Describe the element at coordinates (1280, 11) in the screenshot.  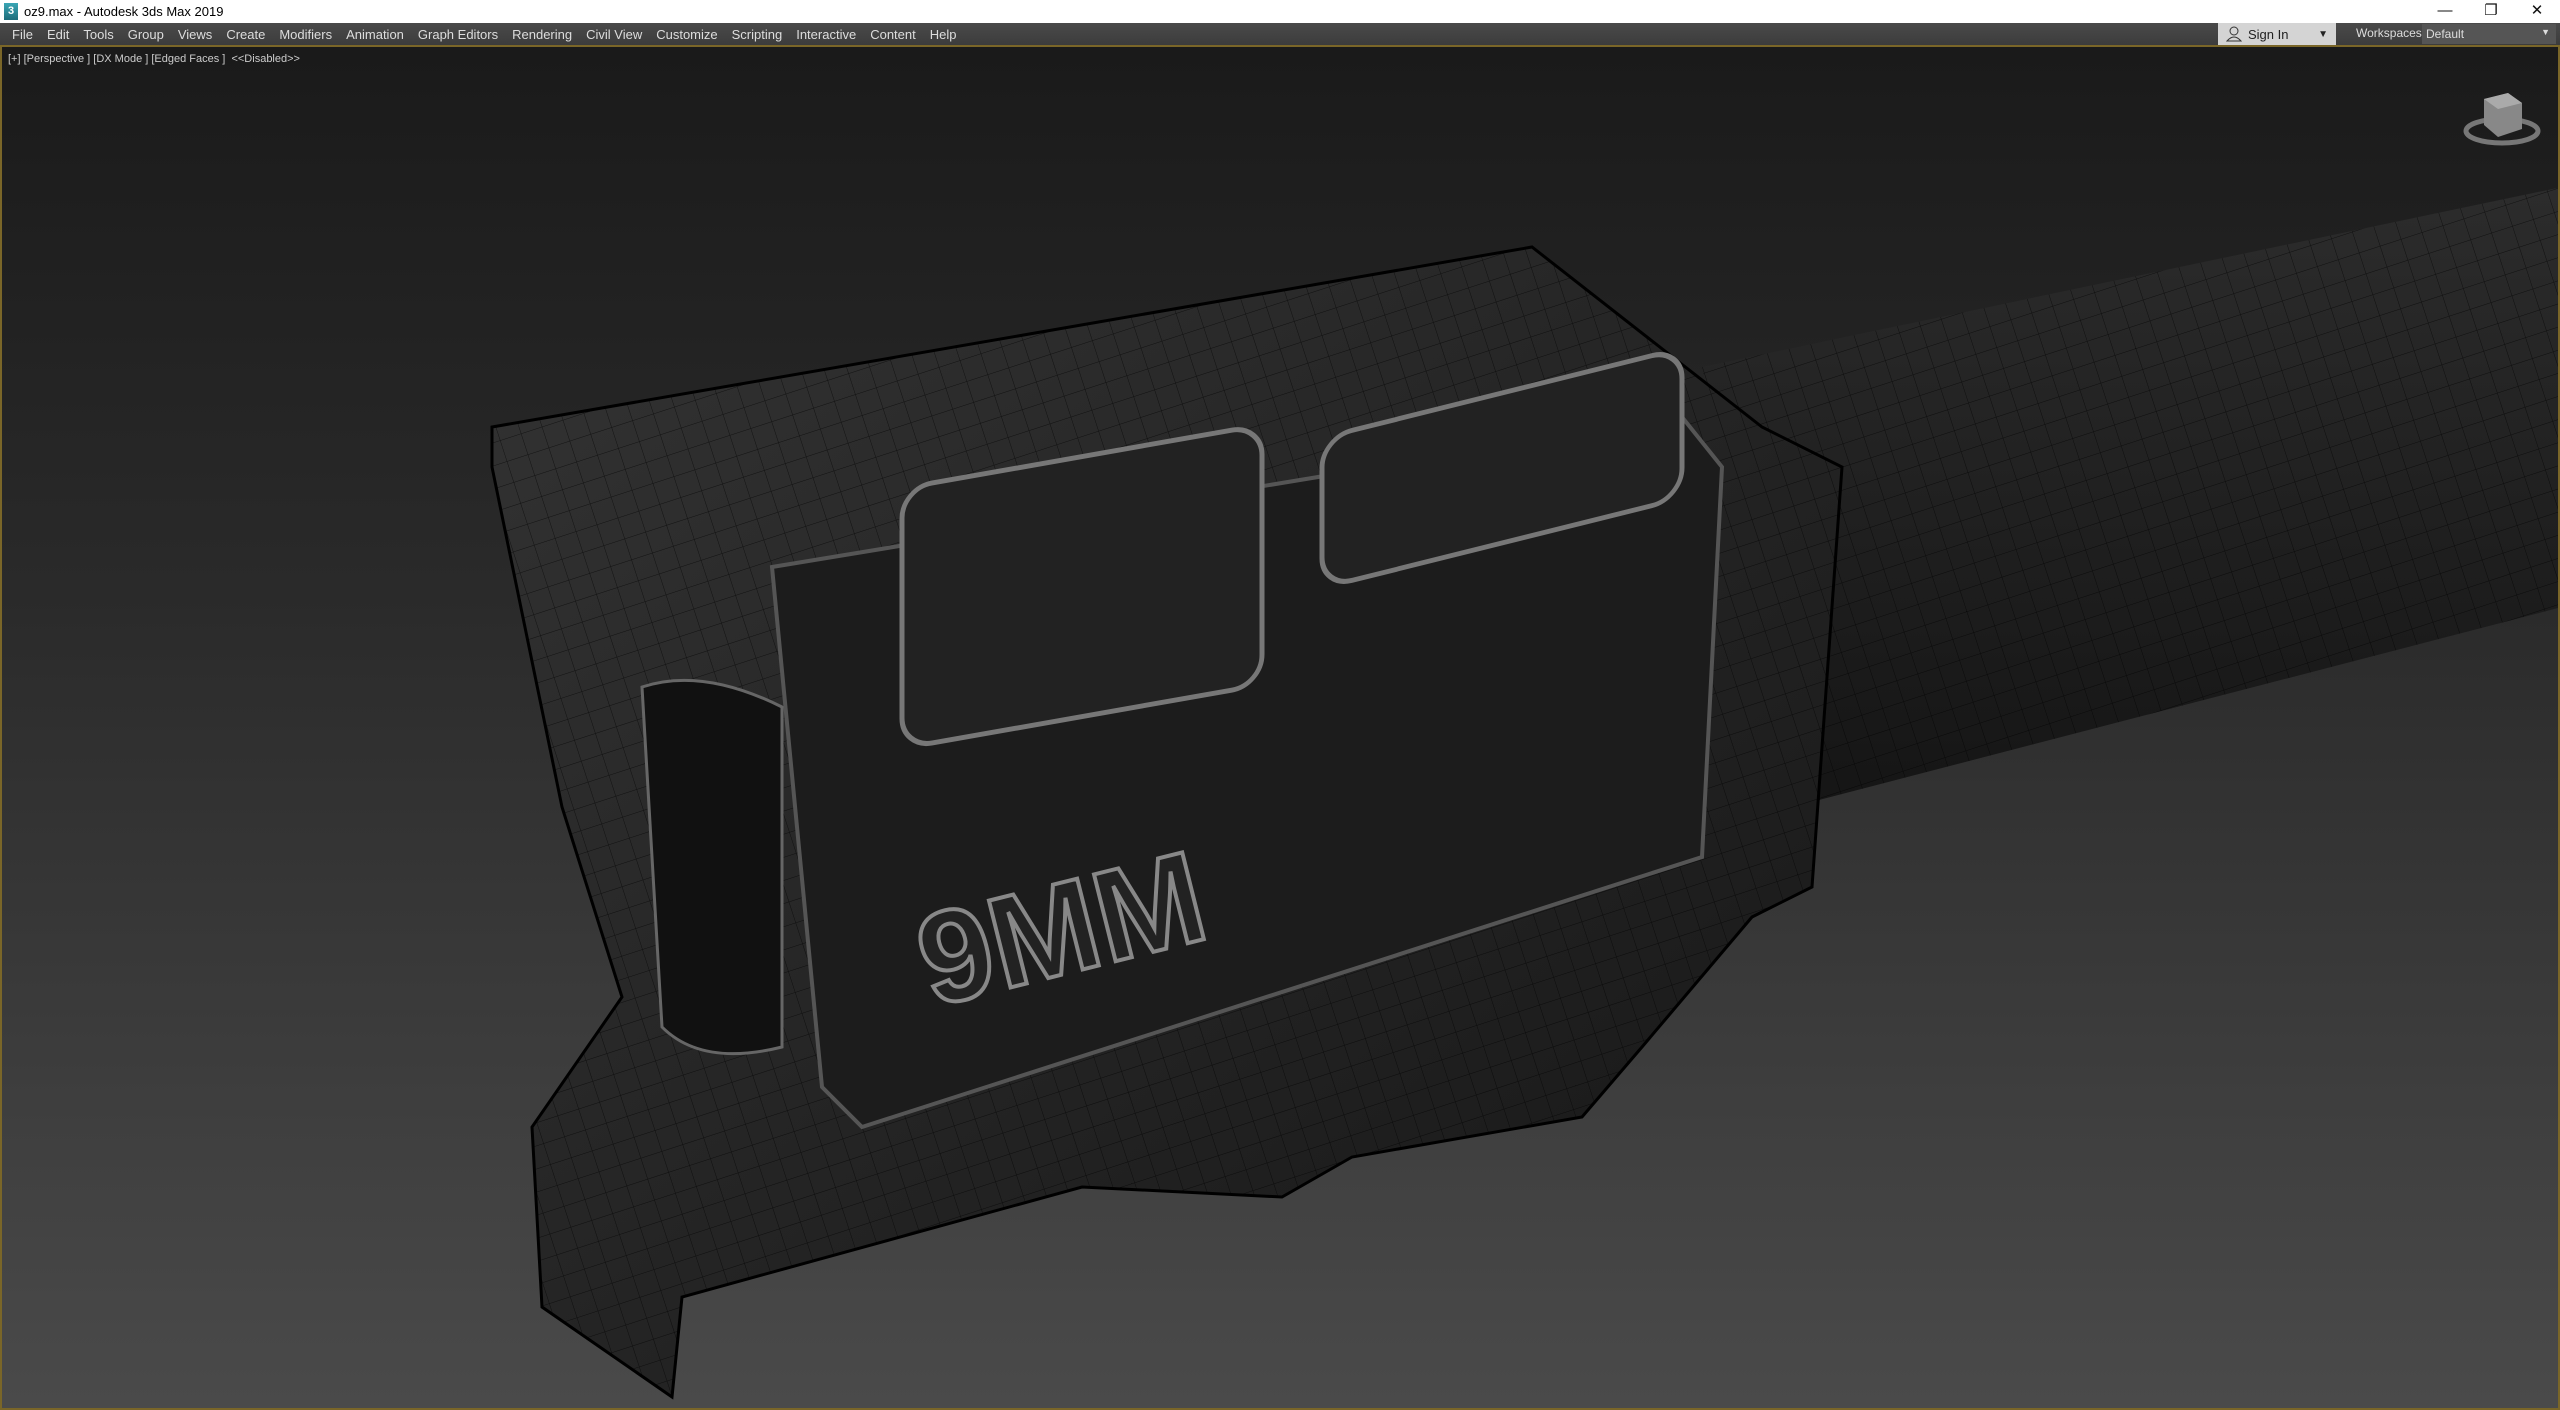
I see `title-bar: 3 oz9.max - Autodesk 3ds Max 2019 — ❐ ✕` at that location.